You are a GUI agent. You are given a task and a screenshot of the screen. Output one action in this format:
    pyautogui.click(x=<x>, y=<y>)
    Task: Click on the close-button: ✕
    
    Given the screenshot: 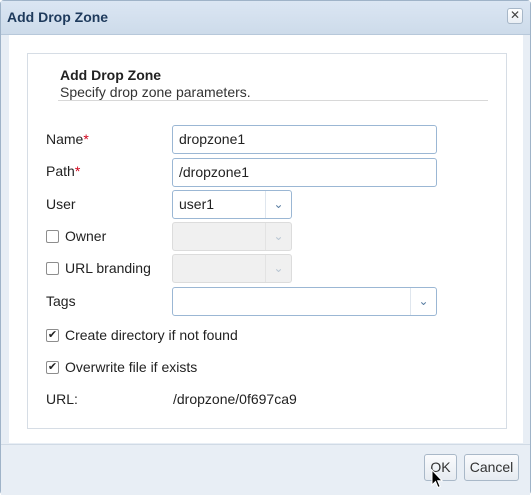 What is the action you would take?
    pyautogui.click(x=515, y=16)
    